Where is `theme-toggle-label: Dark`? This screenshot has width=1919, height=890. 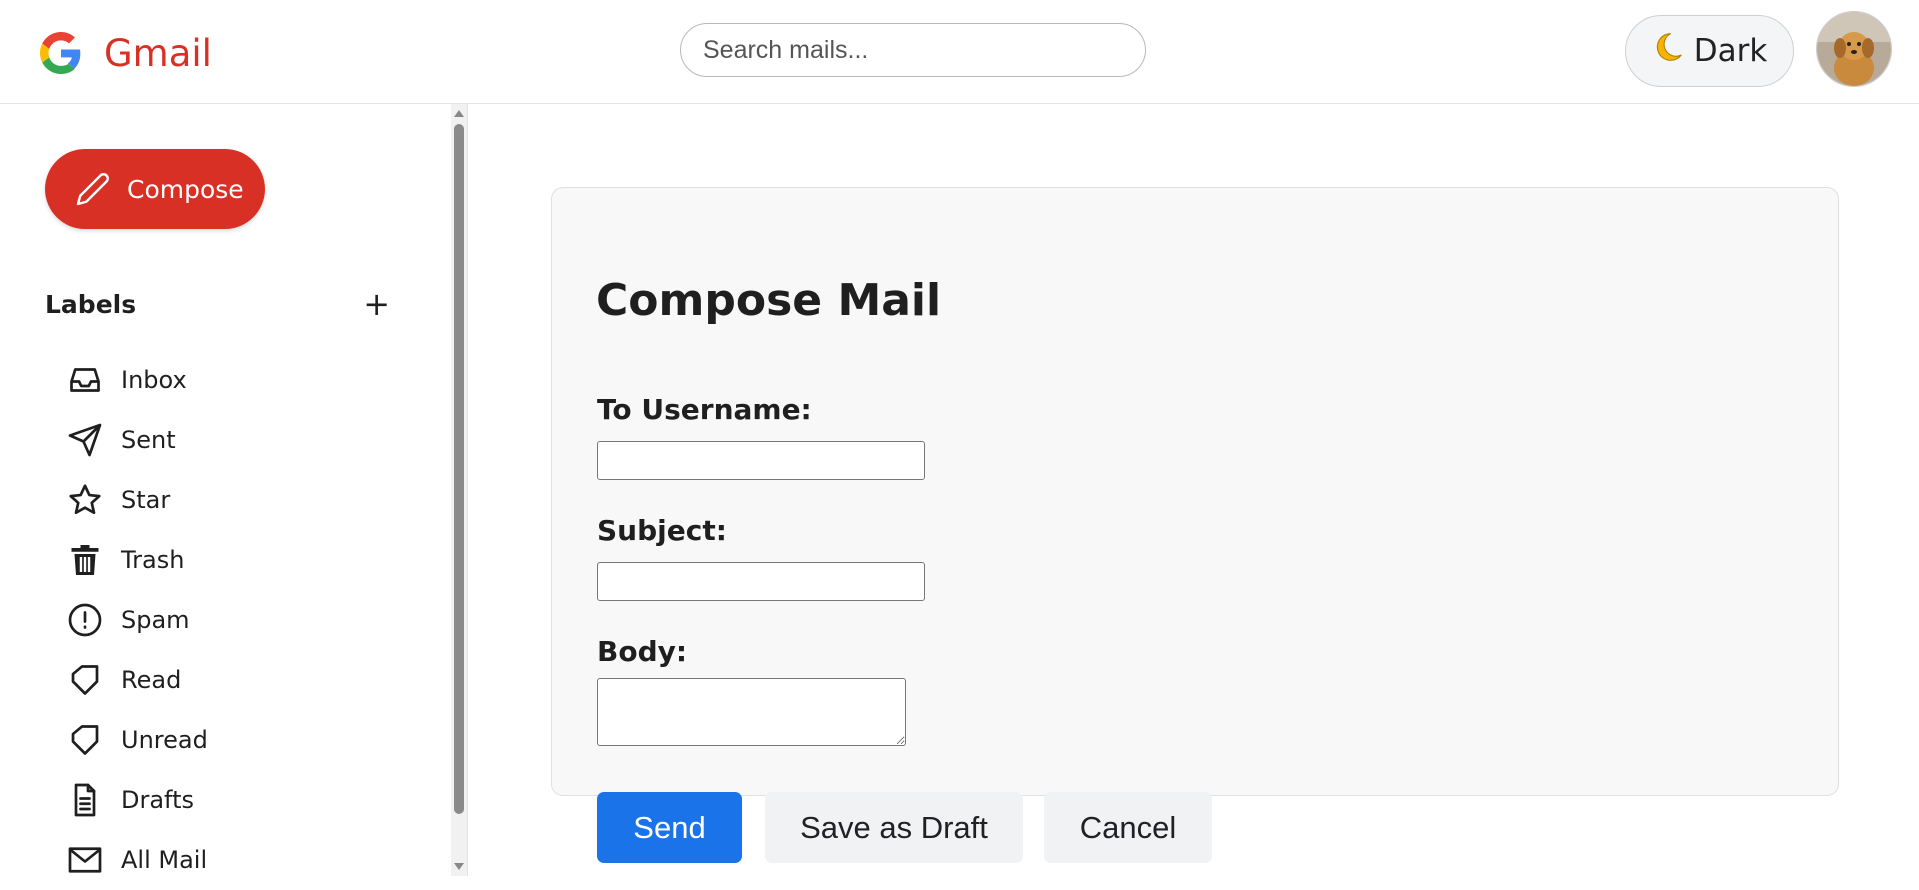 theme-toggle-label: Dark is located at coordinates (1730, 51).